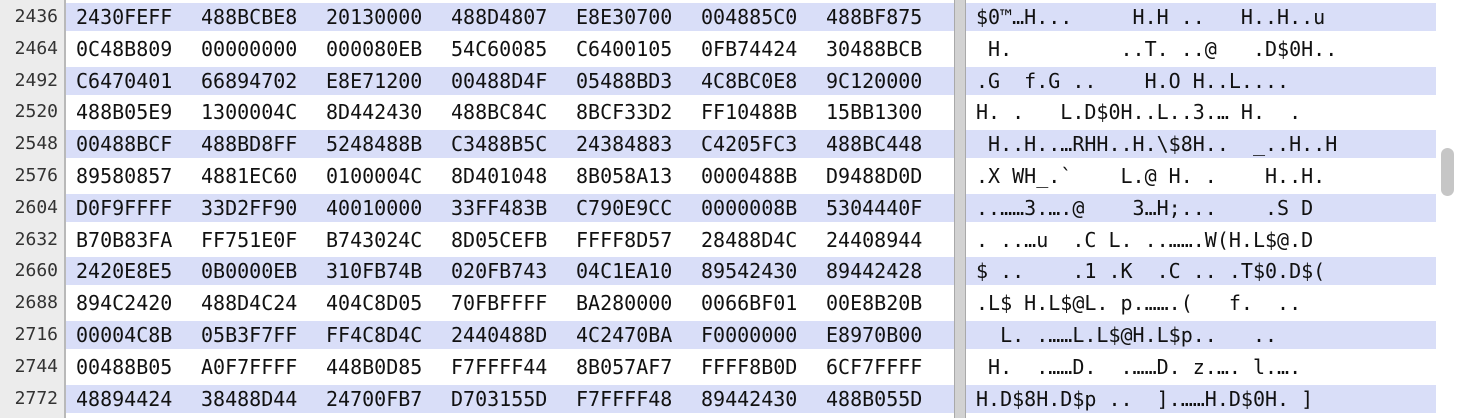 The width and height of the screenshot is (1460, 418). I want to click on hex-word: 33D2FF90, so click(263, 208).